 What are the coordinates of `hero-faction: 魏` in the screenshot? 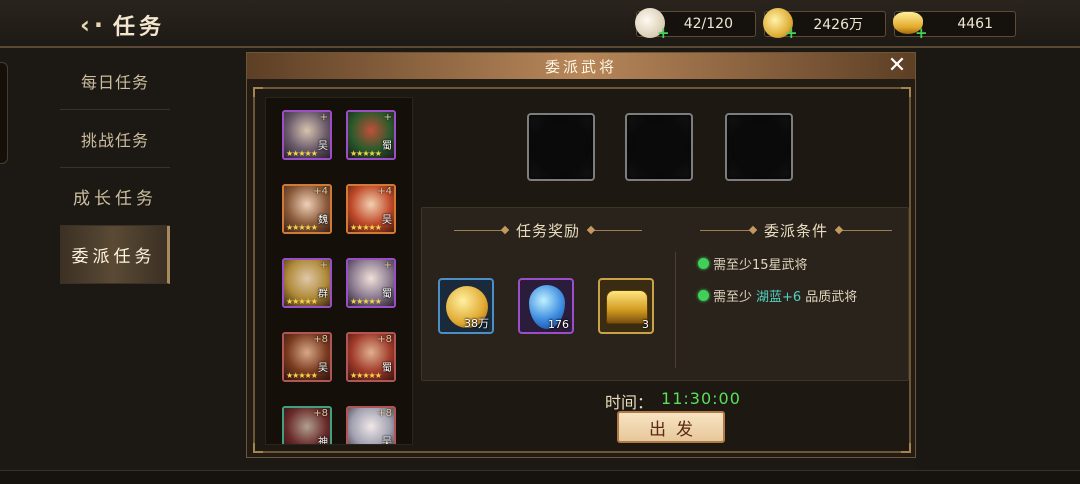 It's located at (323, 220).